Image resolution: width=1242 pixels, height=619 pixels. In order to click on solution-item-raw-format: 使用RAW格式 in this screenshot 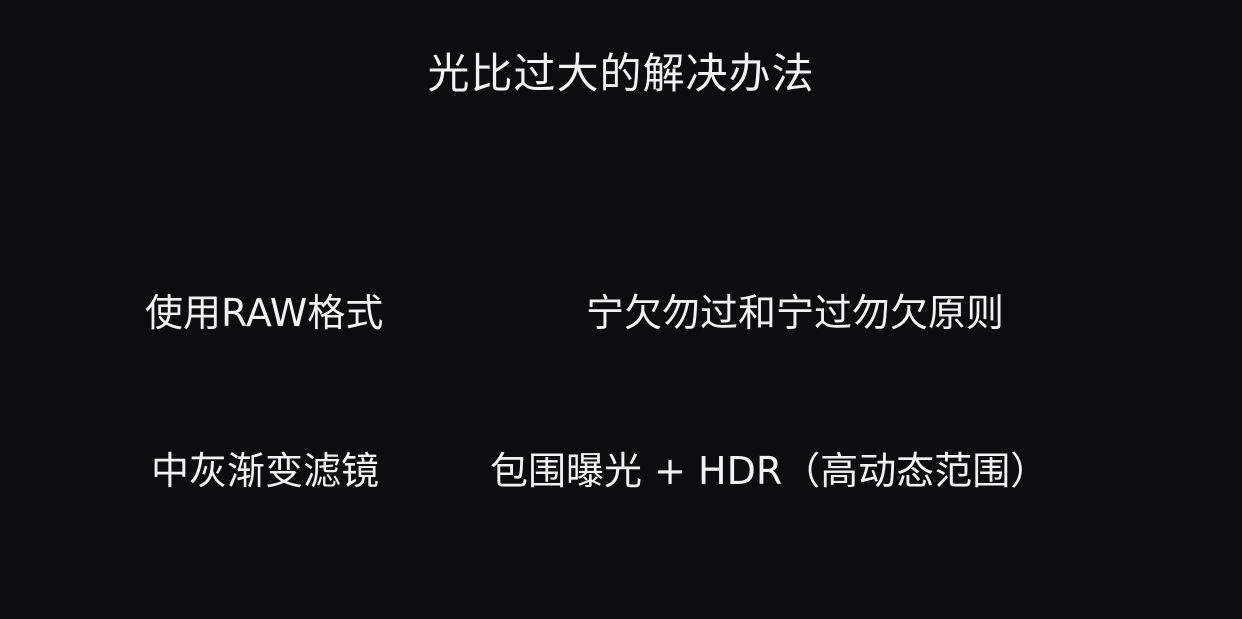, I will do `click(264, 313)`.